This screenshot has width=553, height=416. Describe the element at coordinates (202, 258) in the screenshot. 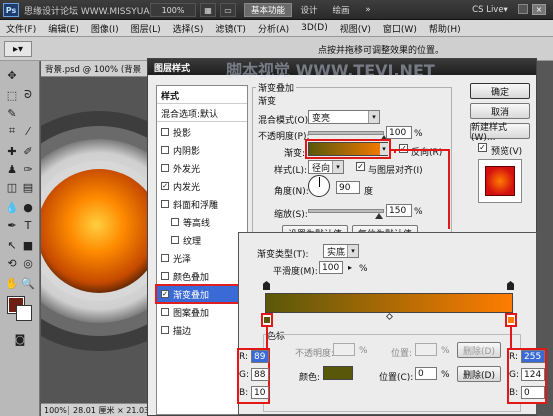

I see `style-item-satin: 光泽` at that location.